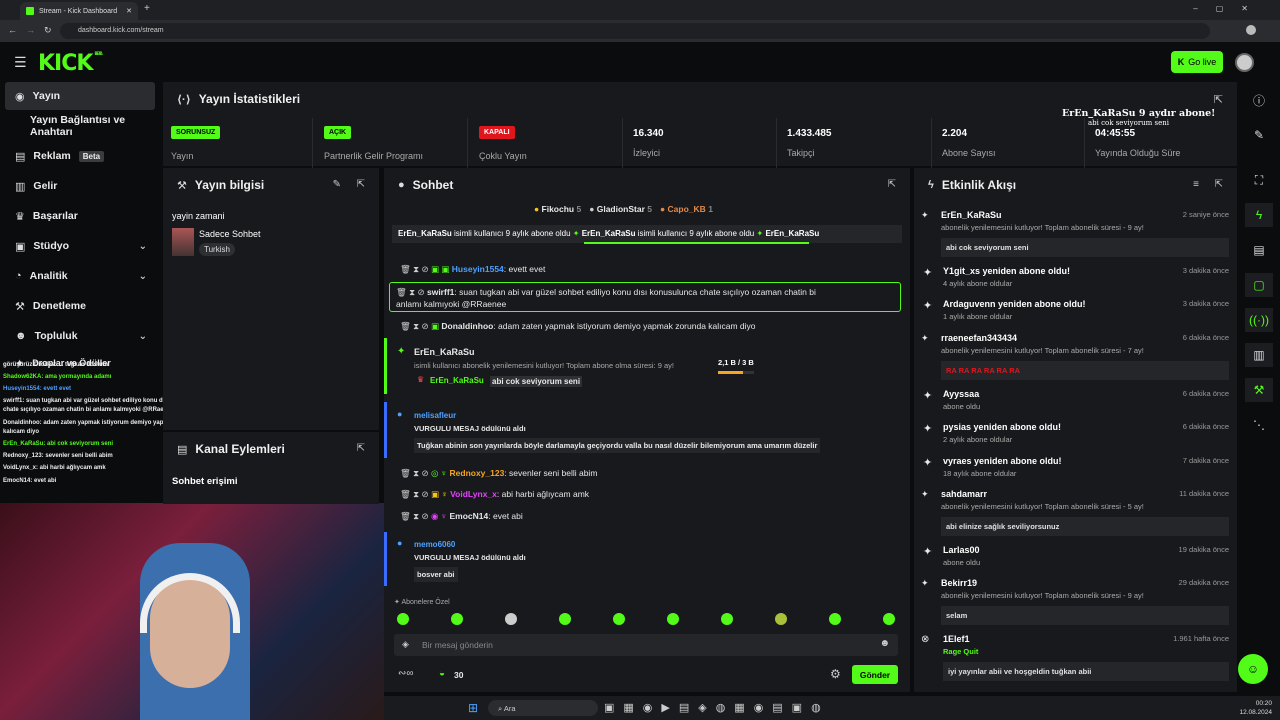  I want to click on emoji-icon: ☻, so click(884, 643).